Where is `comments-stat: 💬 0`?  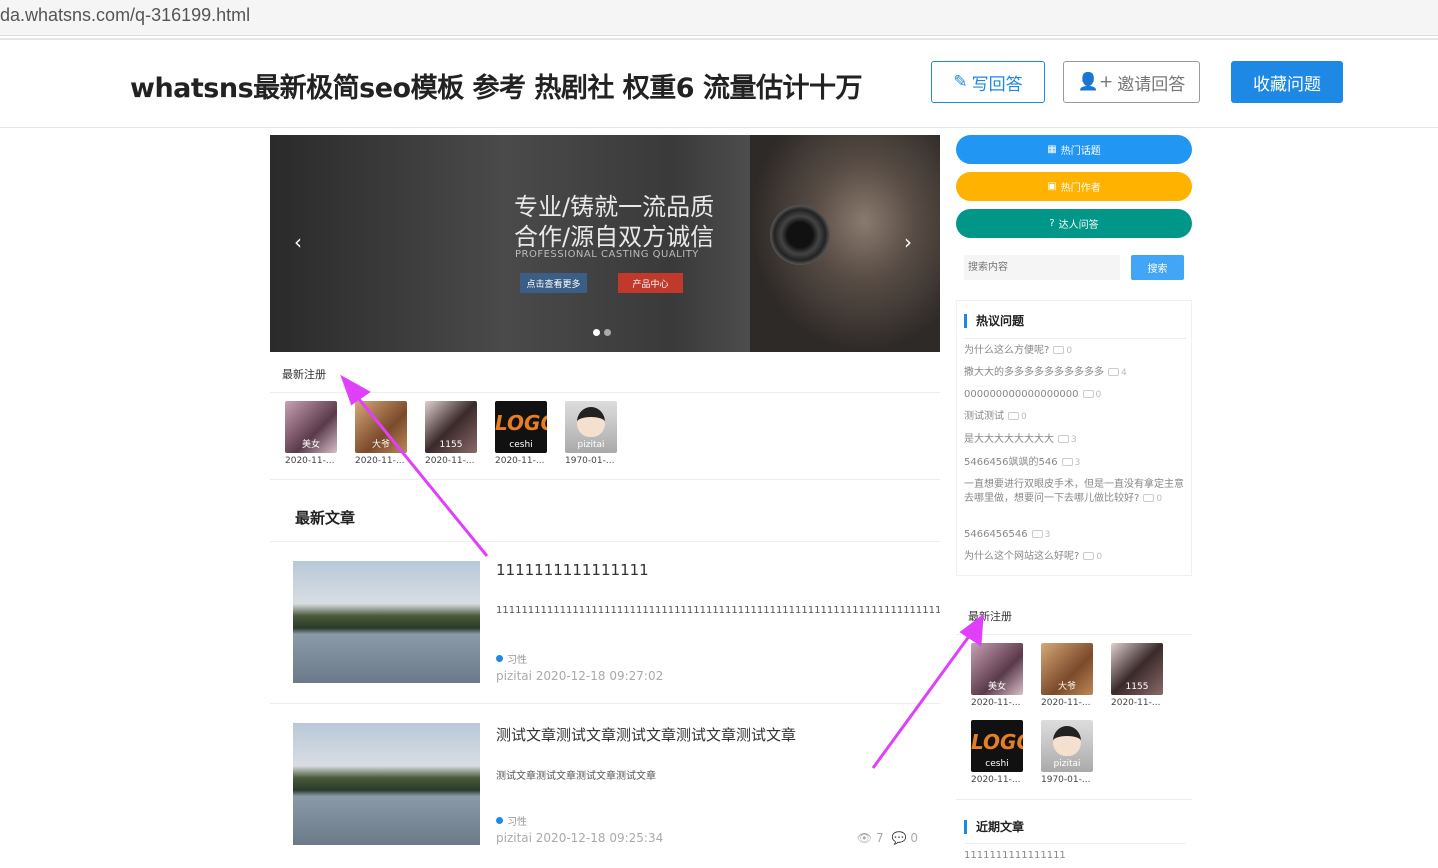 comments-stat: 💬 0 is located at coordinates (905, 838).